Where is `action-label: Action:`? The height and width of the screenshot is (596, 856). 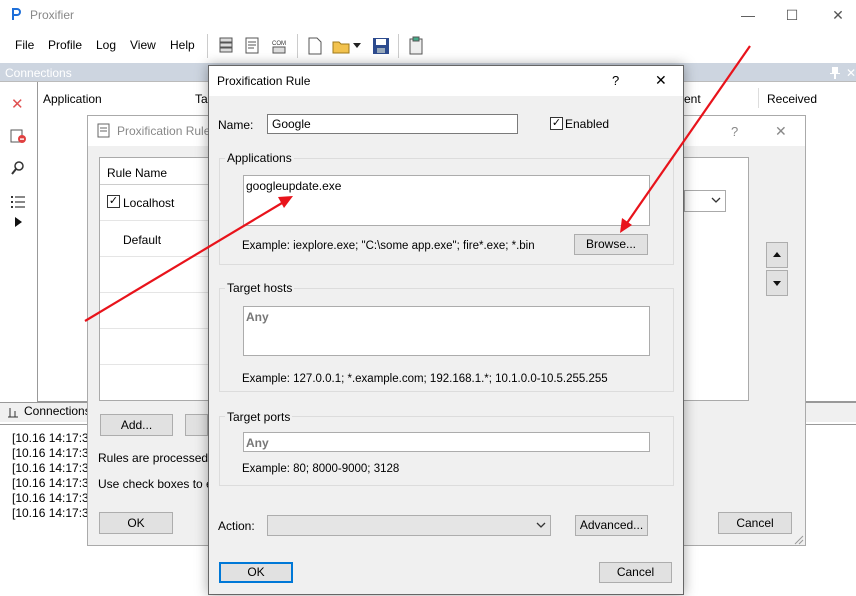 action-label: Action: is located at coordinates (236, 526).